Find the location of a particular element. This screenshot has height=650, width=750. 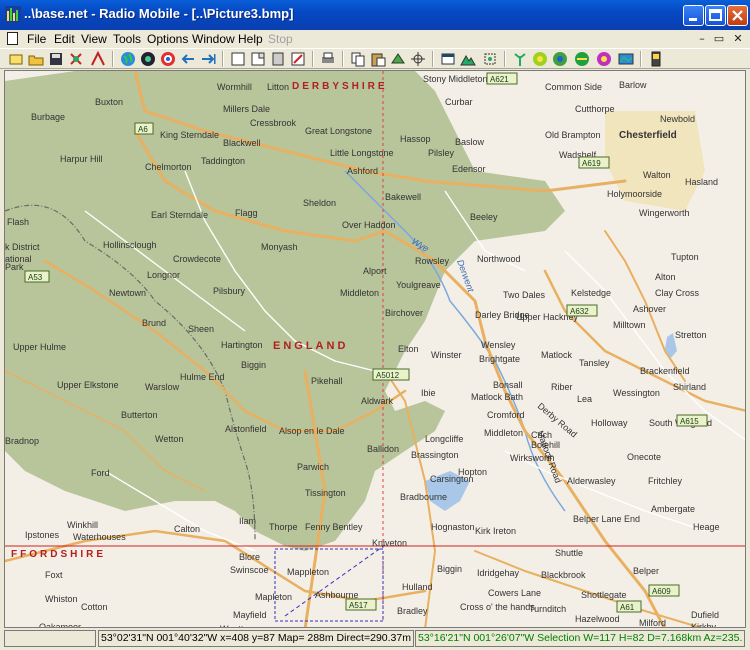

polar-plot-icon is located at coordinates (560, 59).